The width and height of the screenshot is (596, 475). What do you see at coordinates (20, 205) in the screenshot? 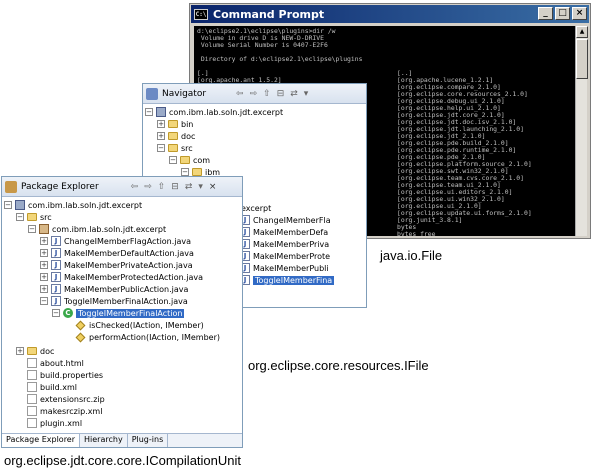
I see `project-icon` at bounding box center [20, 205].